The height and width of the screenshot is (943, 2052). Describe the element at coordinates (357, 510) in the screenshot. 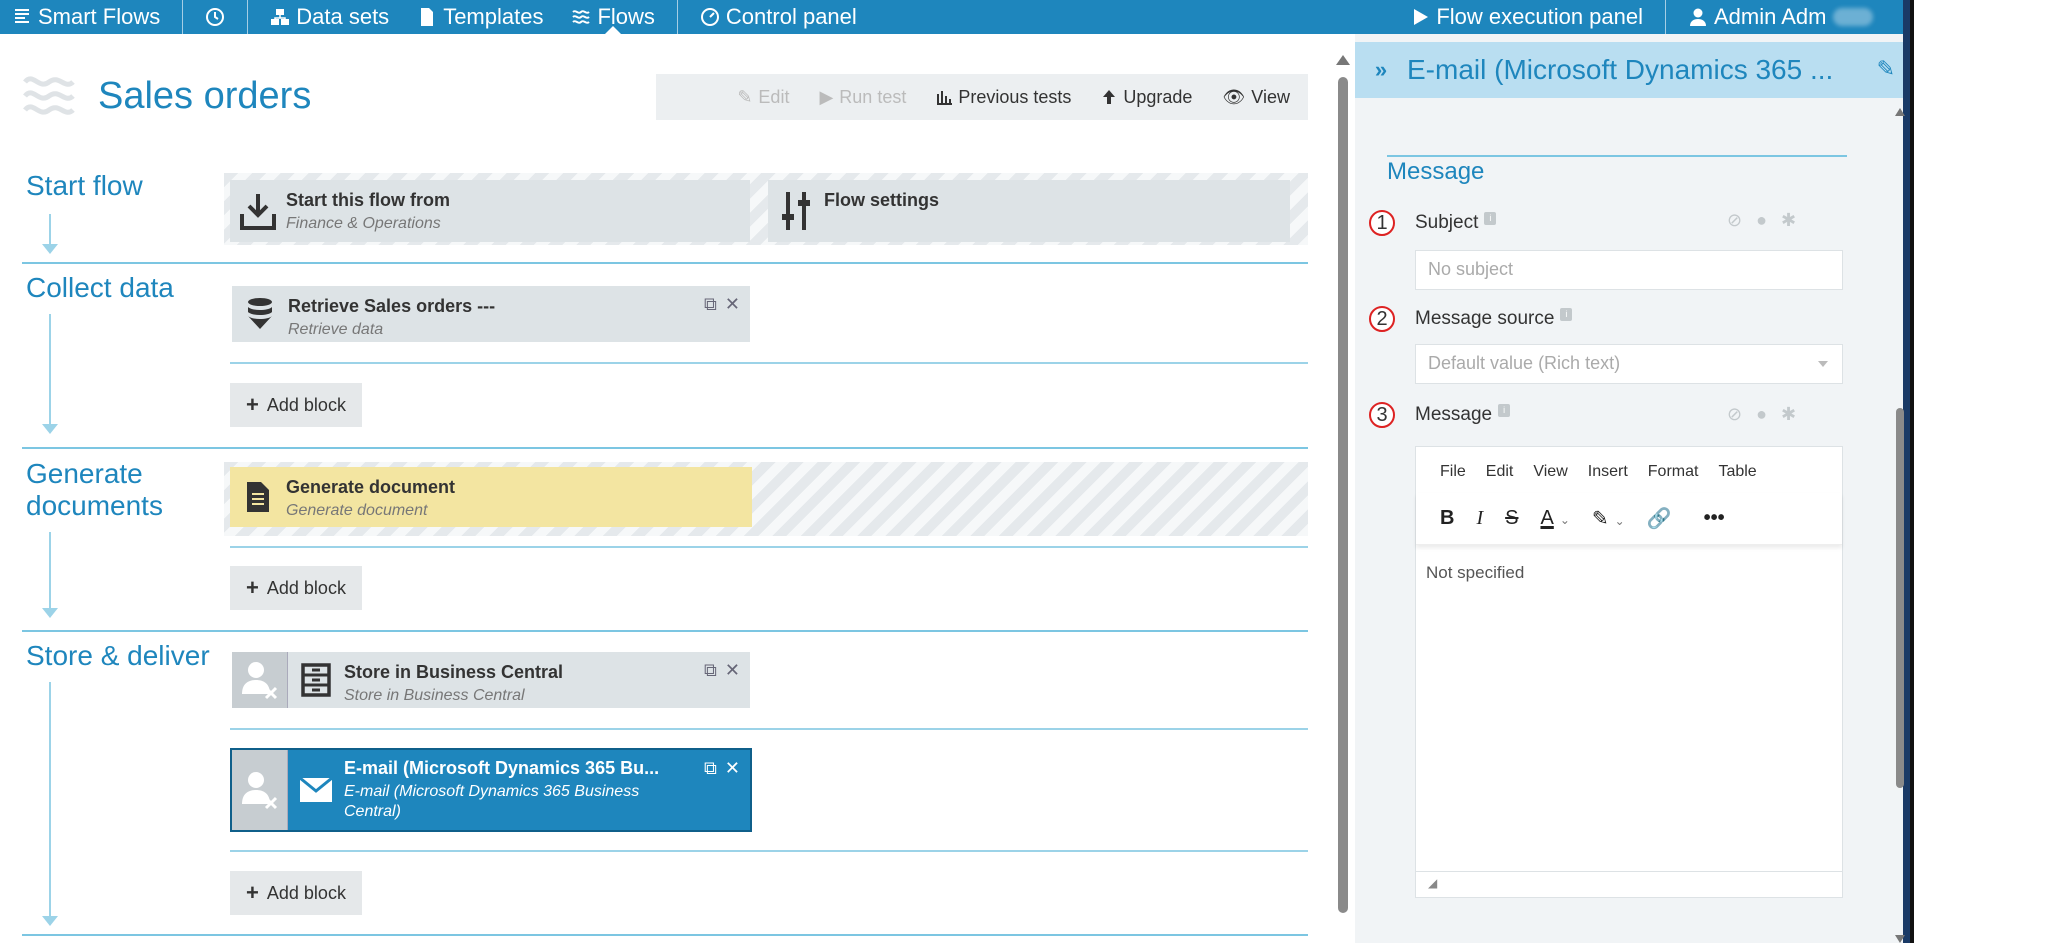

I see `block-subtitle: Generate document` at that location.